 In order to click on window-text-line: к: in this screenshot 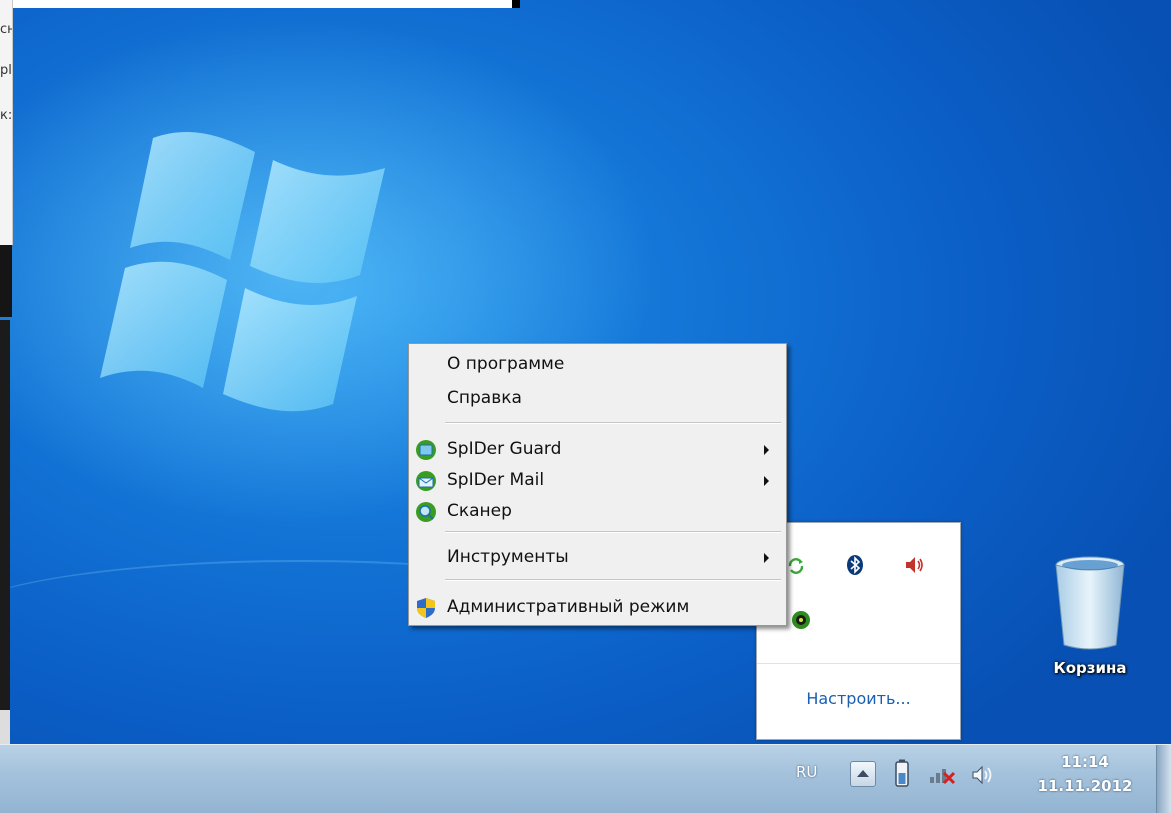, I will do `click(6, 115)`.